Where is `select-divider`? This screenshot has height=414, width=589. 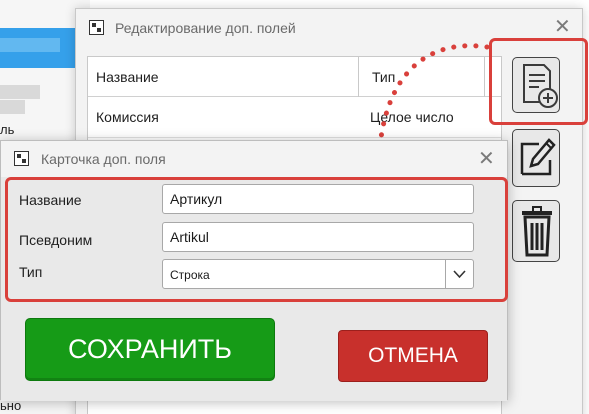 select-divider is located at coordinates (445, 274).